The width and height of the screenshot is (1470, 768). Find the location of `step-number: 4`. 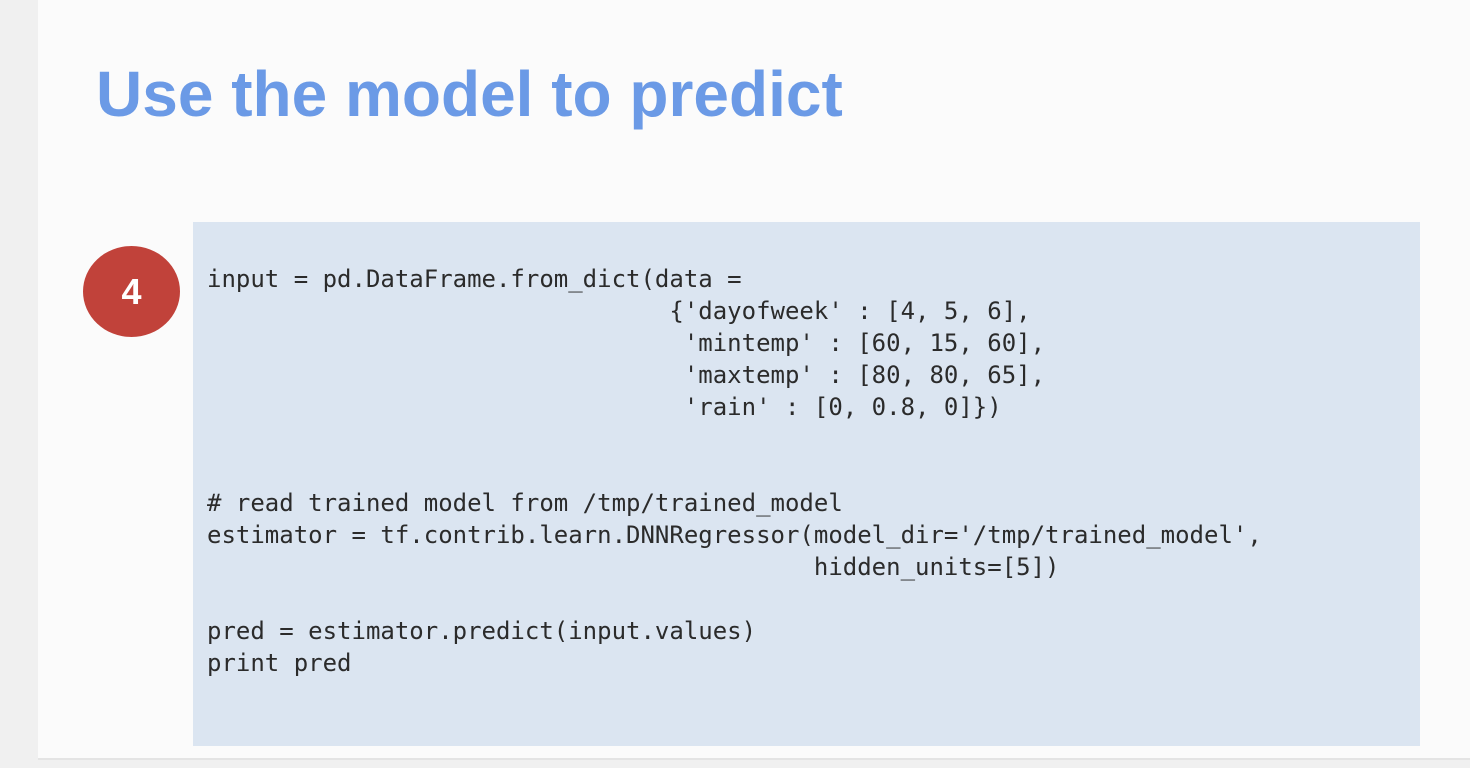

step-number: 4 is located at coordinates (131, 291).